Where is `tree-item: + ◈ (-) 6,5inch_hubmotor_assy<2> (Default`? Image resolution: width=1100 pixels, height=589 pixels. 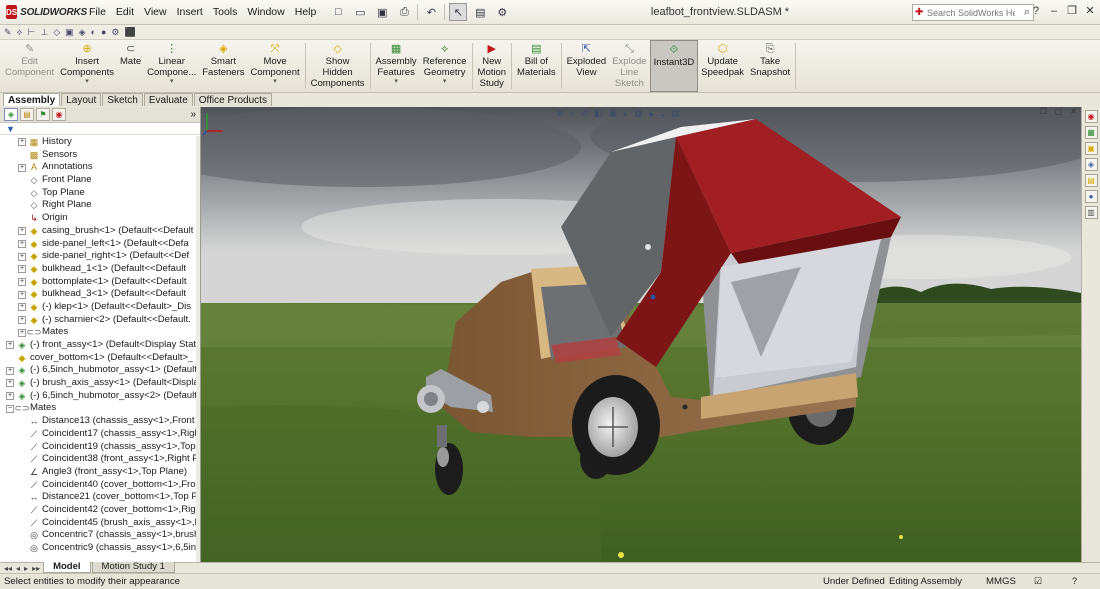 tree-item: + ◈ (-) 6,5inch_hubmotor_assy<2> (Default is located at coordinates (100, 396).